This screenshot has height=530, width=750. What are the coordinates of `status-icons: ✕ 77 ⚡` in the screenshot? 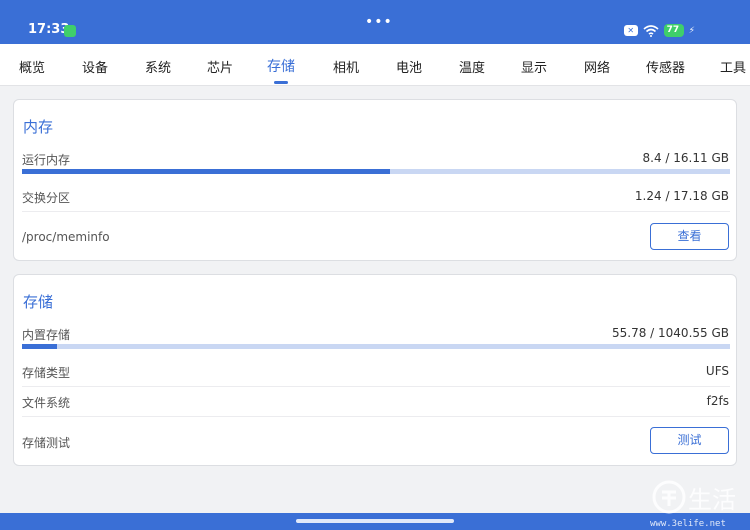 It's located at (659, 30).